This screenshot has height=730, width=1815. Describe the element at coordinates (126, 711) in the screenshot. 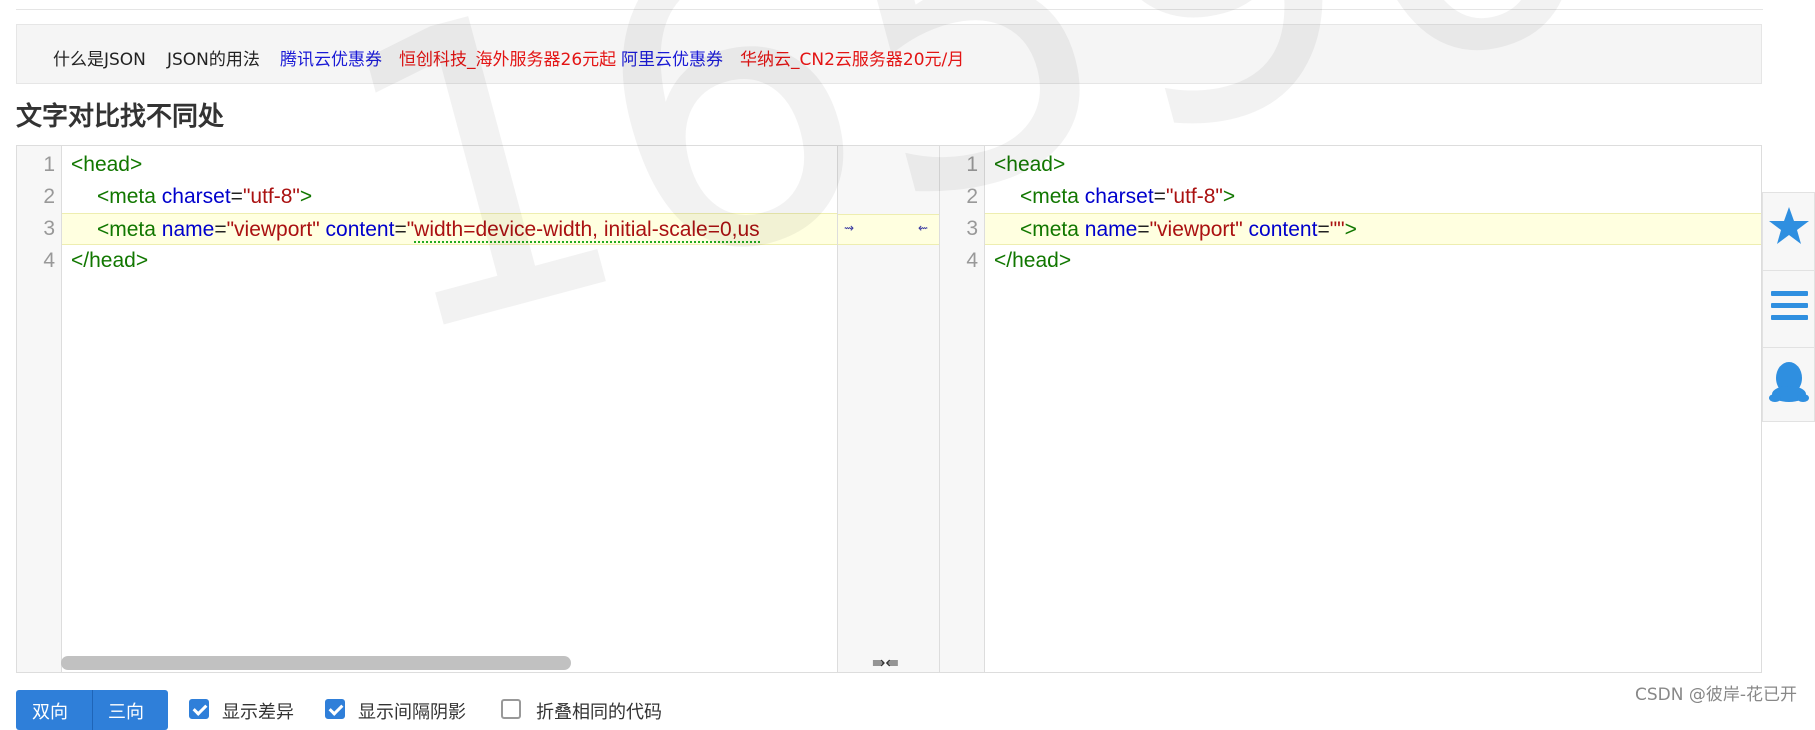

I see `three-way-button: 三向` at that location.